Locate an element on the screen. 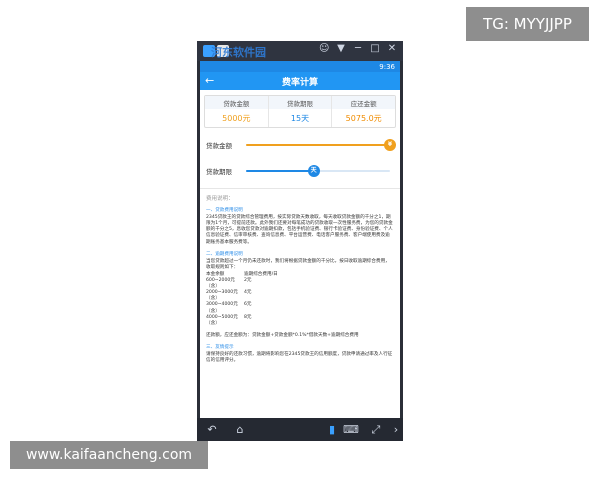 The image size is (600, 480). summary-repay: 应还金额 5075.0元 is located at coordinates (364, 111).